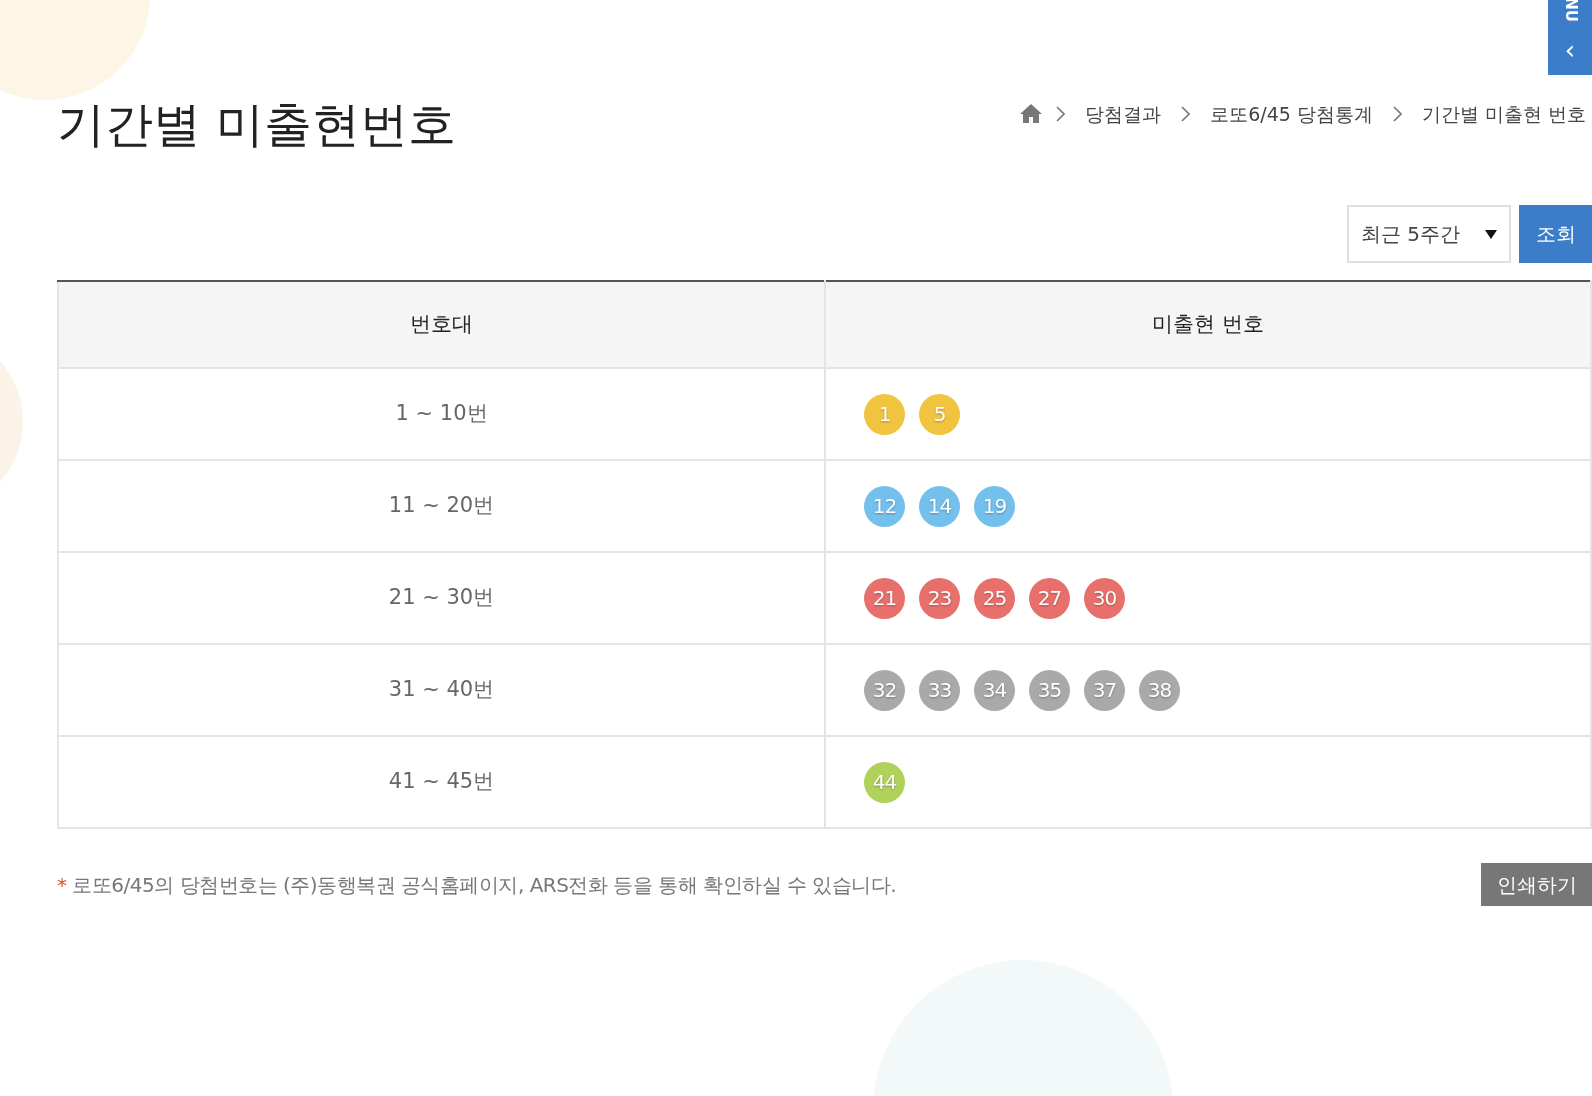 The image size is (1592, 1096). I want to click on breadcrumb-link: 기간별 미출현 번호, so click(1503, 113).